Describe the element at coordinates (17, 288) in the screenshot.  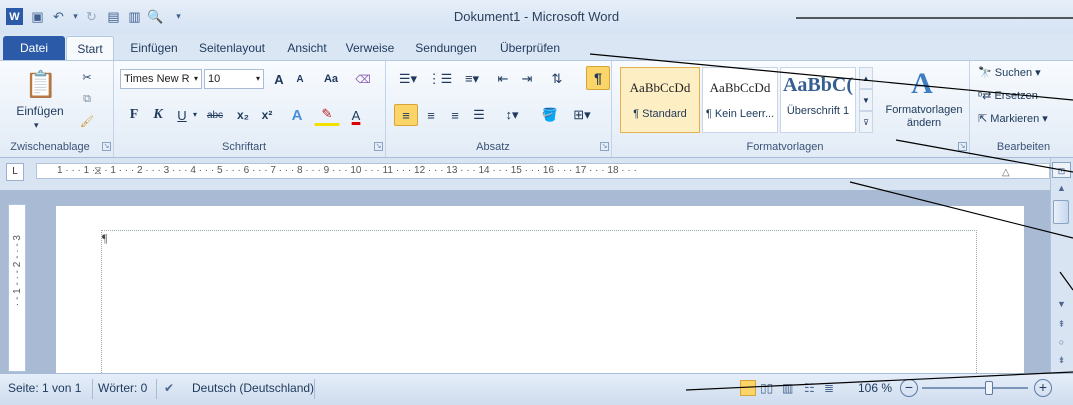
I see `vertical-ruler: · - 1 - · - 2 - · - 3` at that location.